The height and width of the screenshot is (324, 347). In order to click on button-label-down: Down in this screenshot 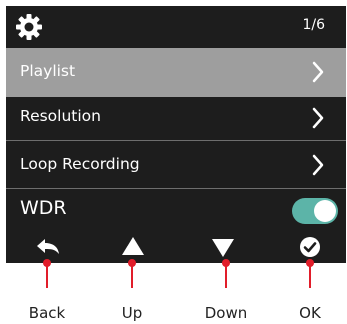, I will do `click(226, 313)`.